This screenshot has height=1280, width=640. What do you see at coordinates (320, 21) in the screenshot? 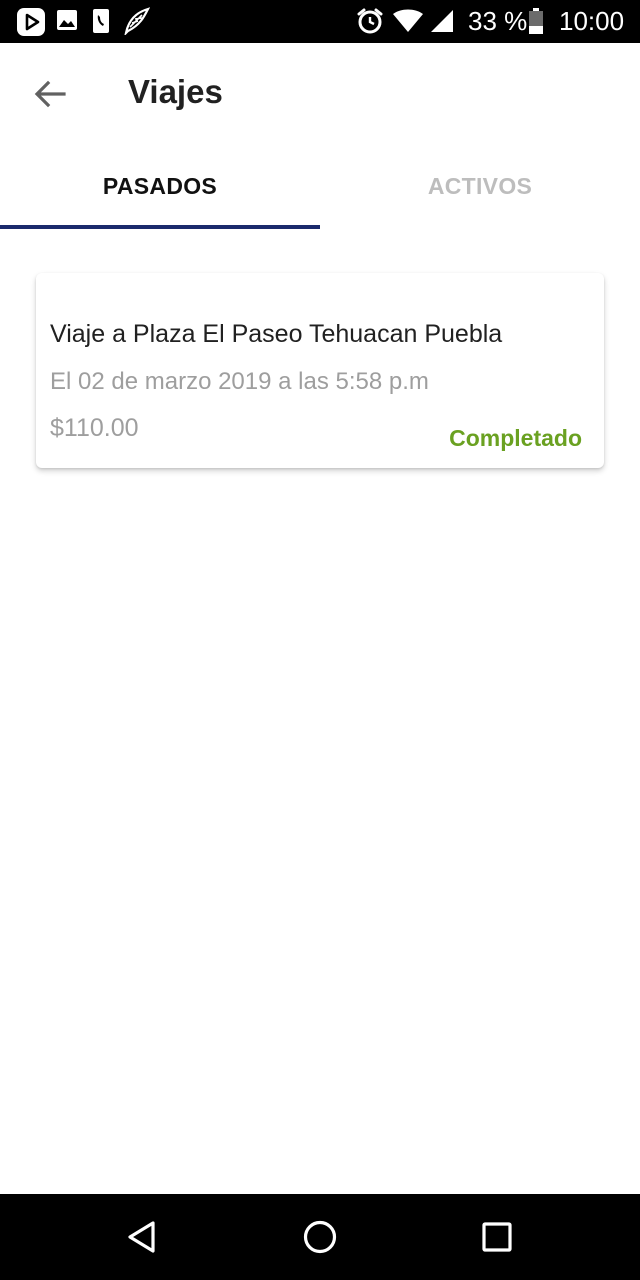
I see `status-bar: 33 % 10:00` at bounding box center [320, 21].